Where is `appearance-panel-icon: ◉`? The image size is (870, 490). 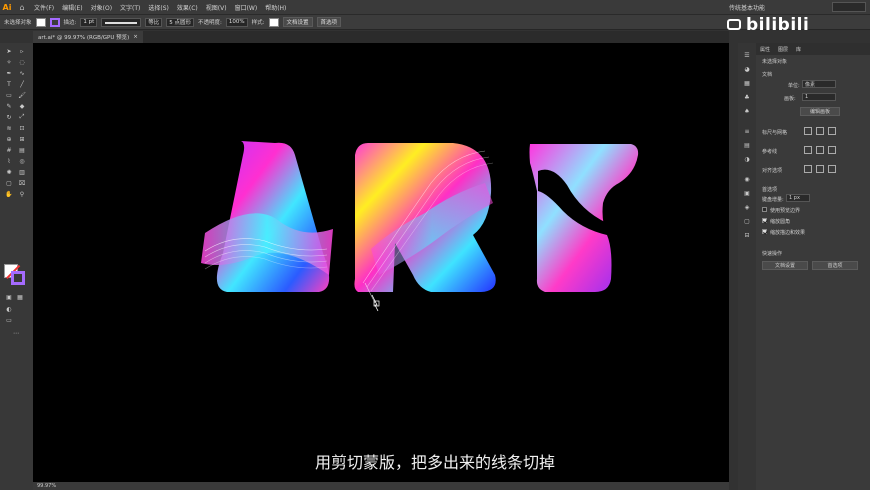 appearance-panel-icon: ◉ is located at coordinates (747, 179).